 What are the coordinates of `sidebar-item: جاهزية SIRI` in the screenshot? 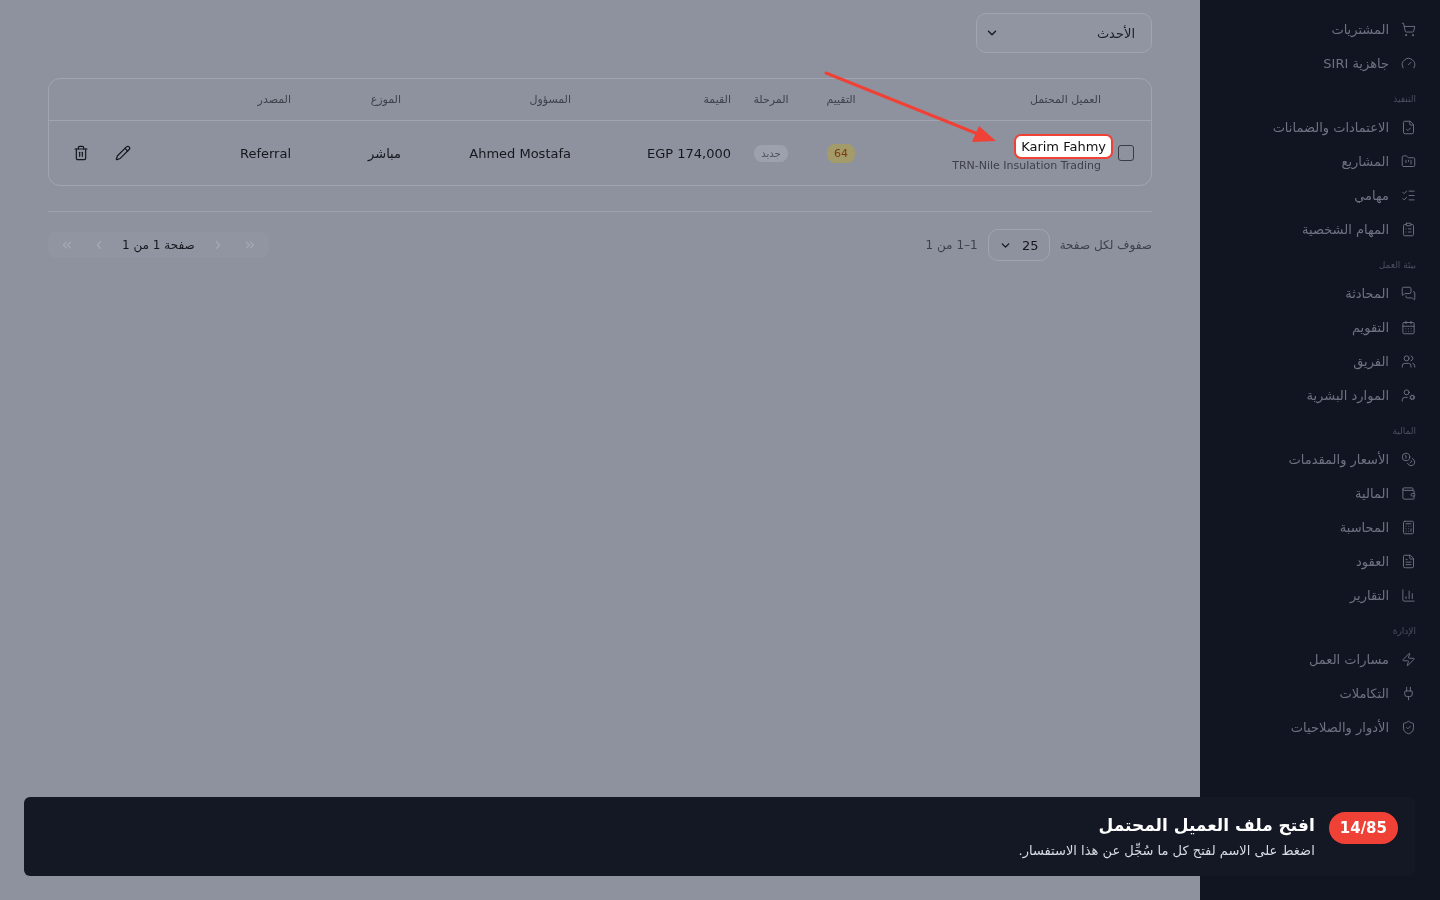 It's located at (1308, 63).